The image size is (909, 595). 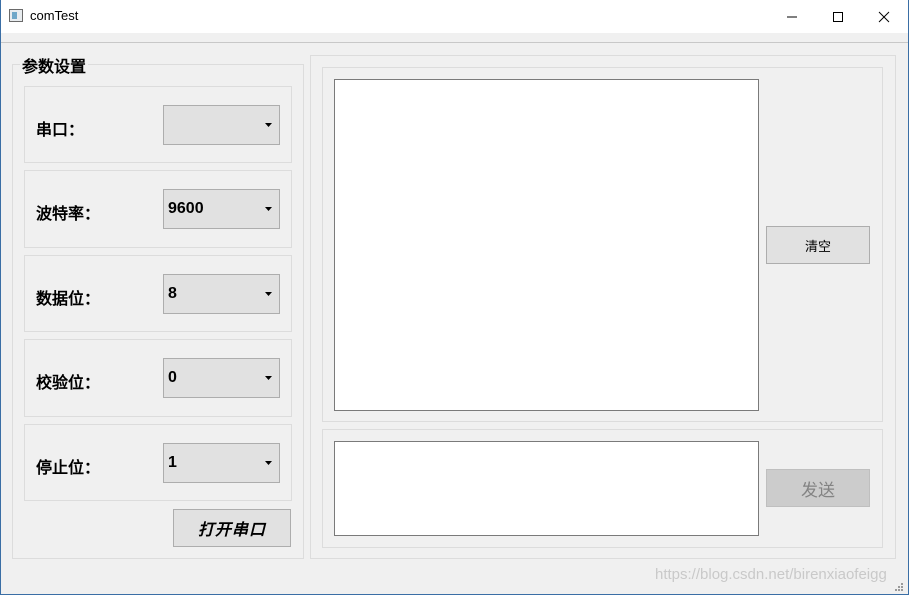 I want to click on open-port-button: 打开串口, so click(x=232, y=528).